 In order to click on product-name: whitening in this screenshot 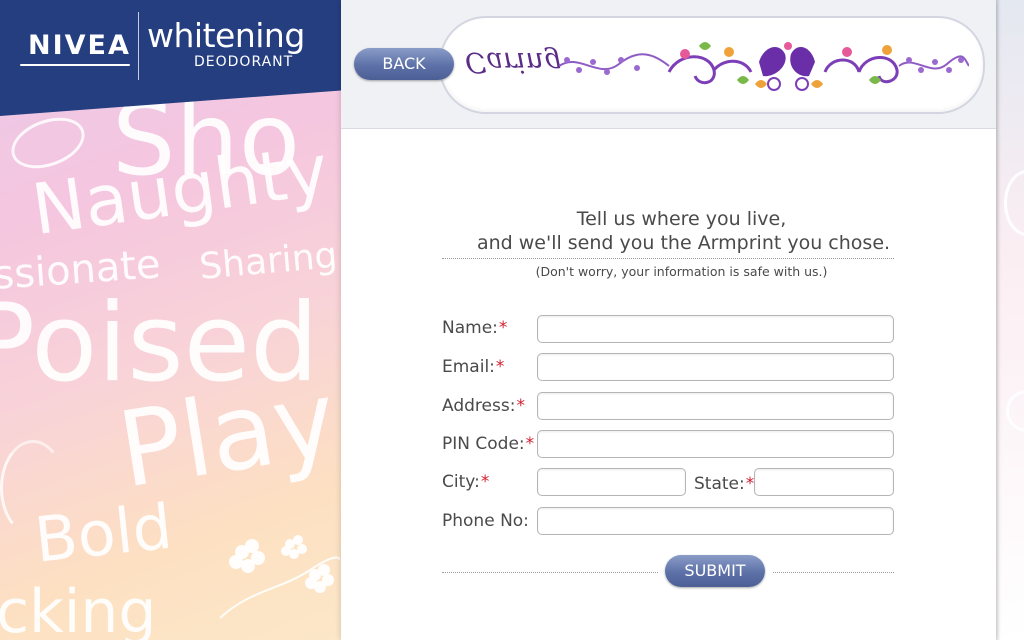, I will do `click(226, 35)`.